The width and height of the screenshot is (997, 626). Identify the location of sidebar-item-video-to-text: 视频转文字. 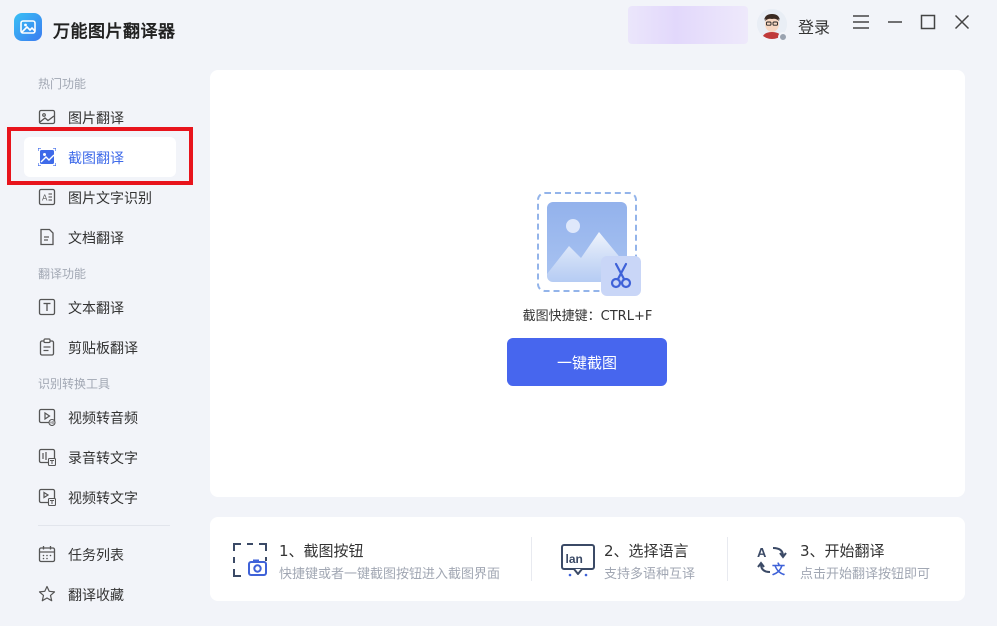
(100, 497).